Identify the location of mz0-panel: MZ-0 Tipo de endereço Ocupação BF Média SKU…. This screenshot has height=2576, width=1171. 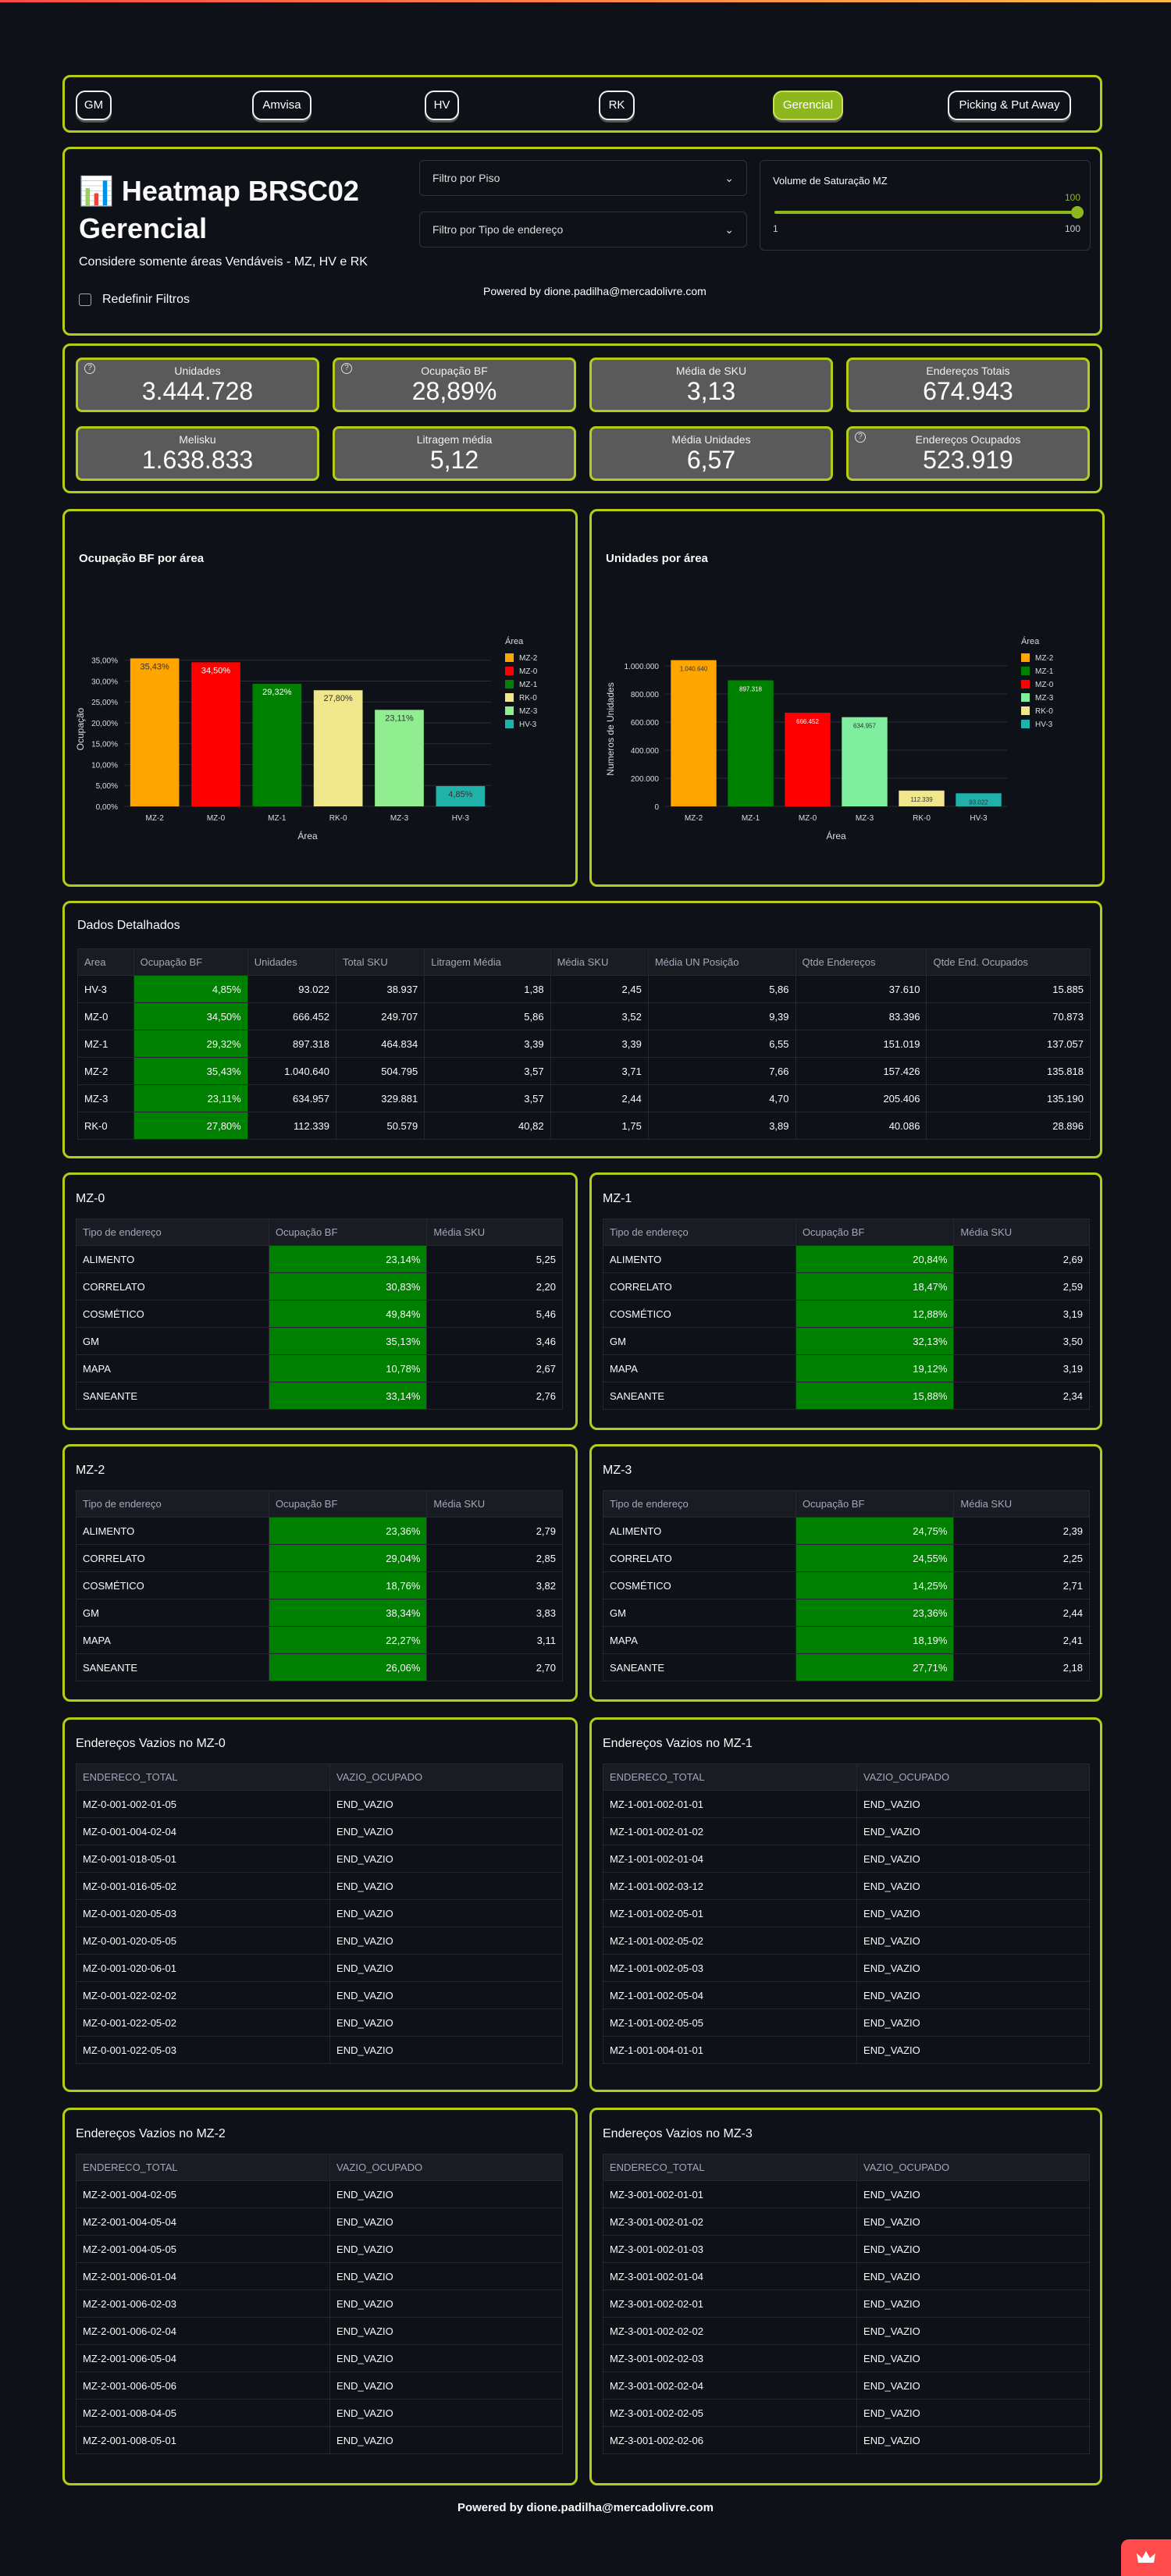
(320, 1301).